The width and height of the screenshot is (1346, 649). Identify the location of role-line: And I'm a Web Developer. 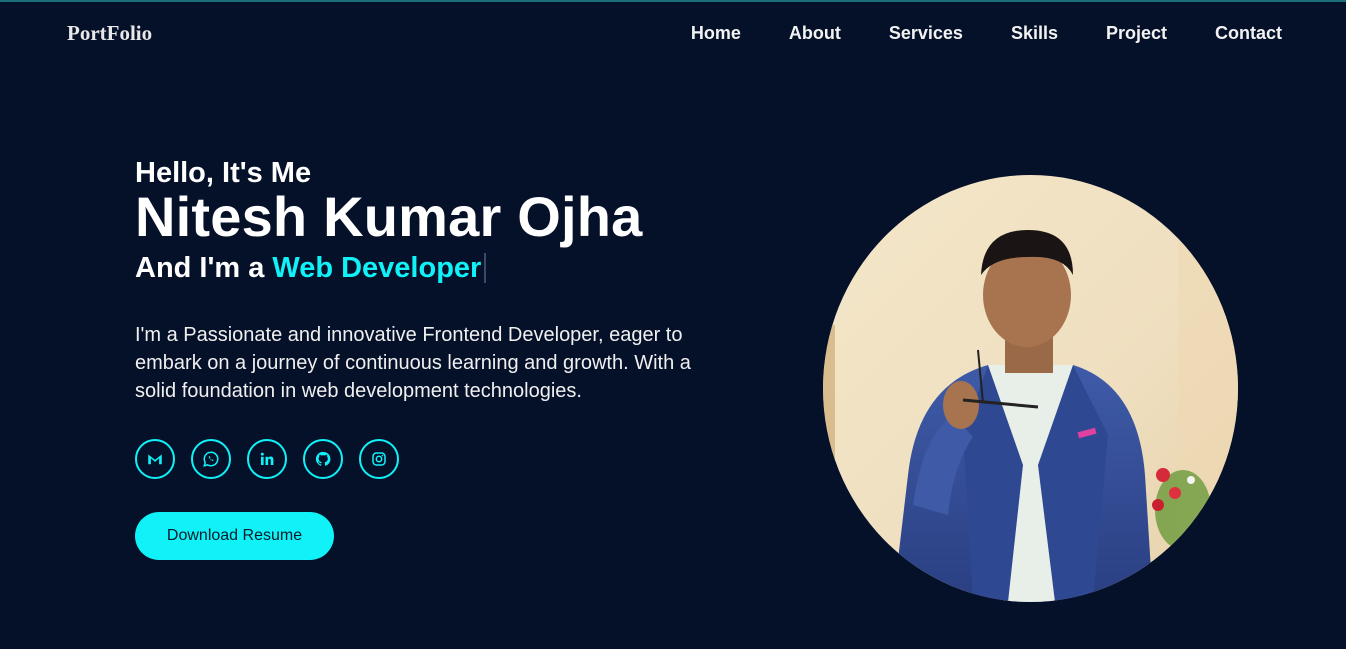
(435, 268).